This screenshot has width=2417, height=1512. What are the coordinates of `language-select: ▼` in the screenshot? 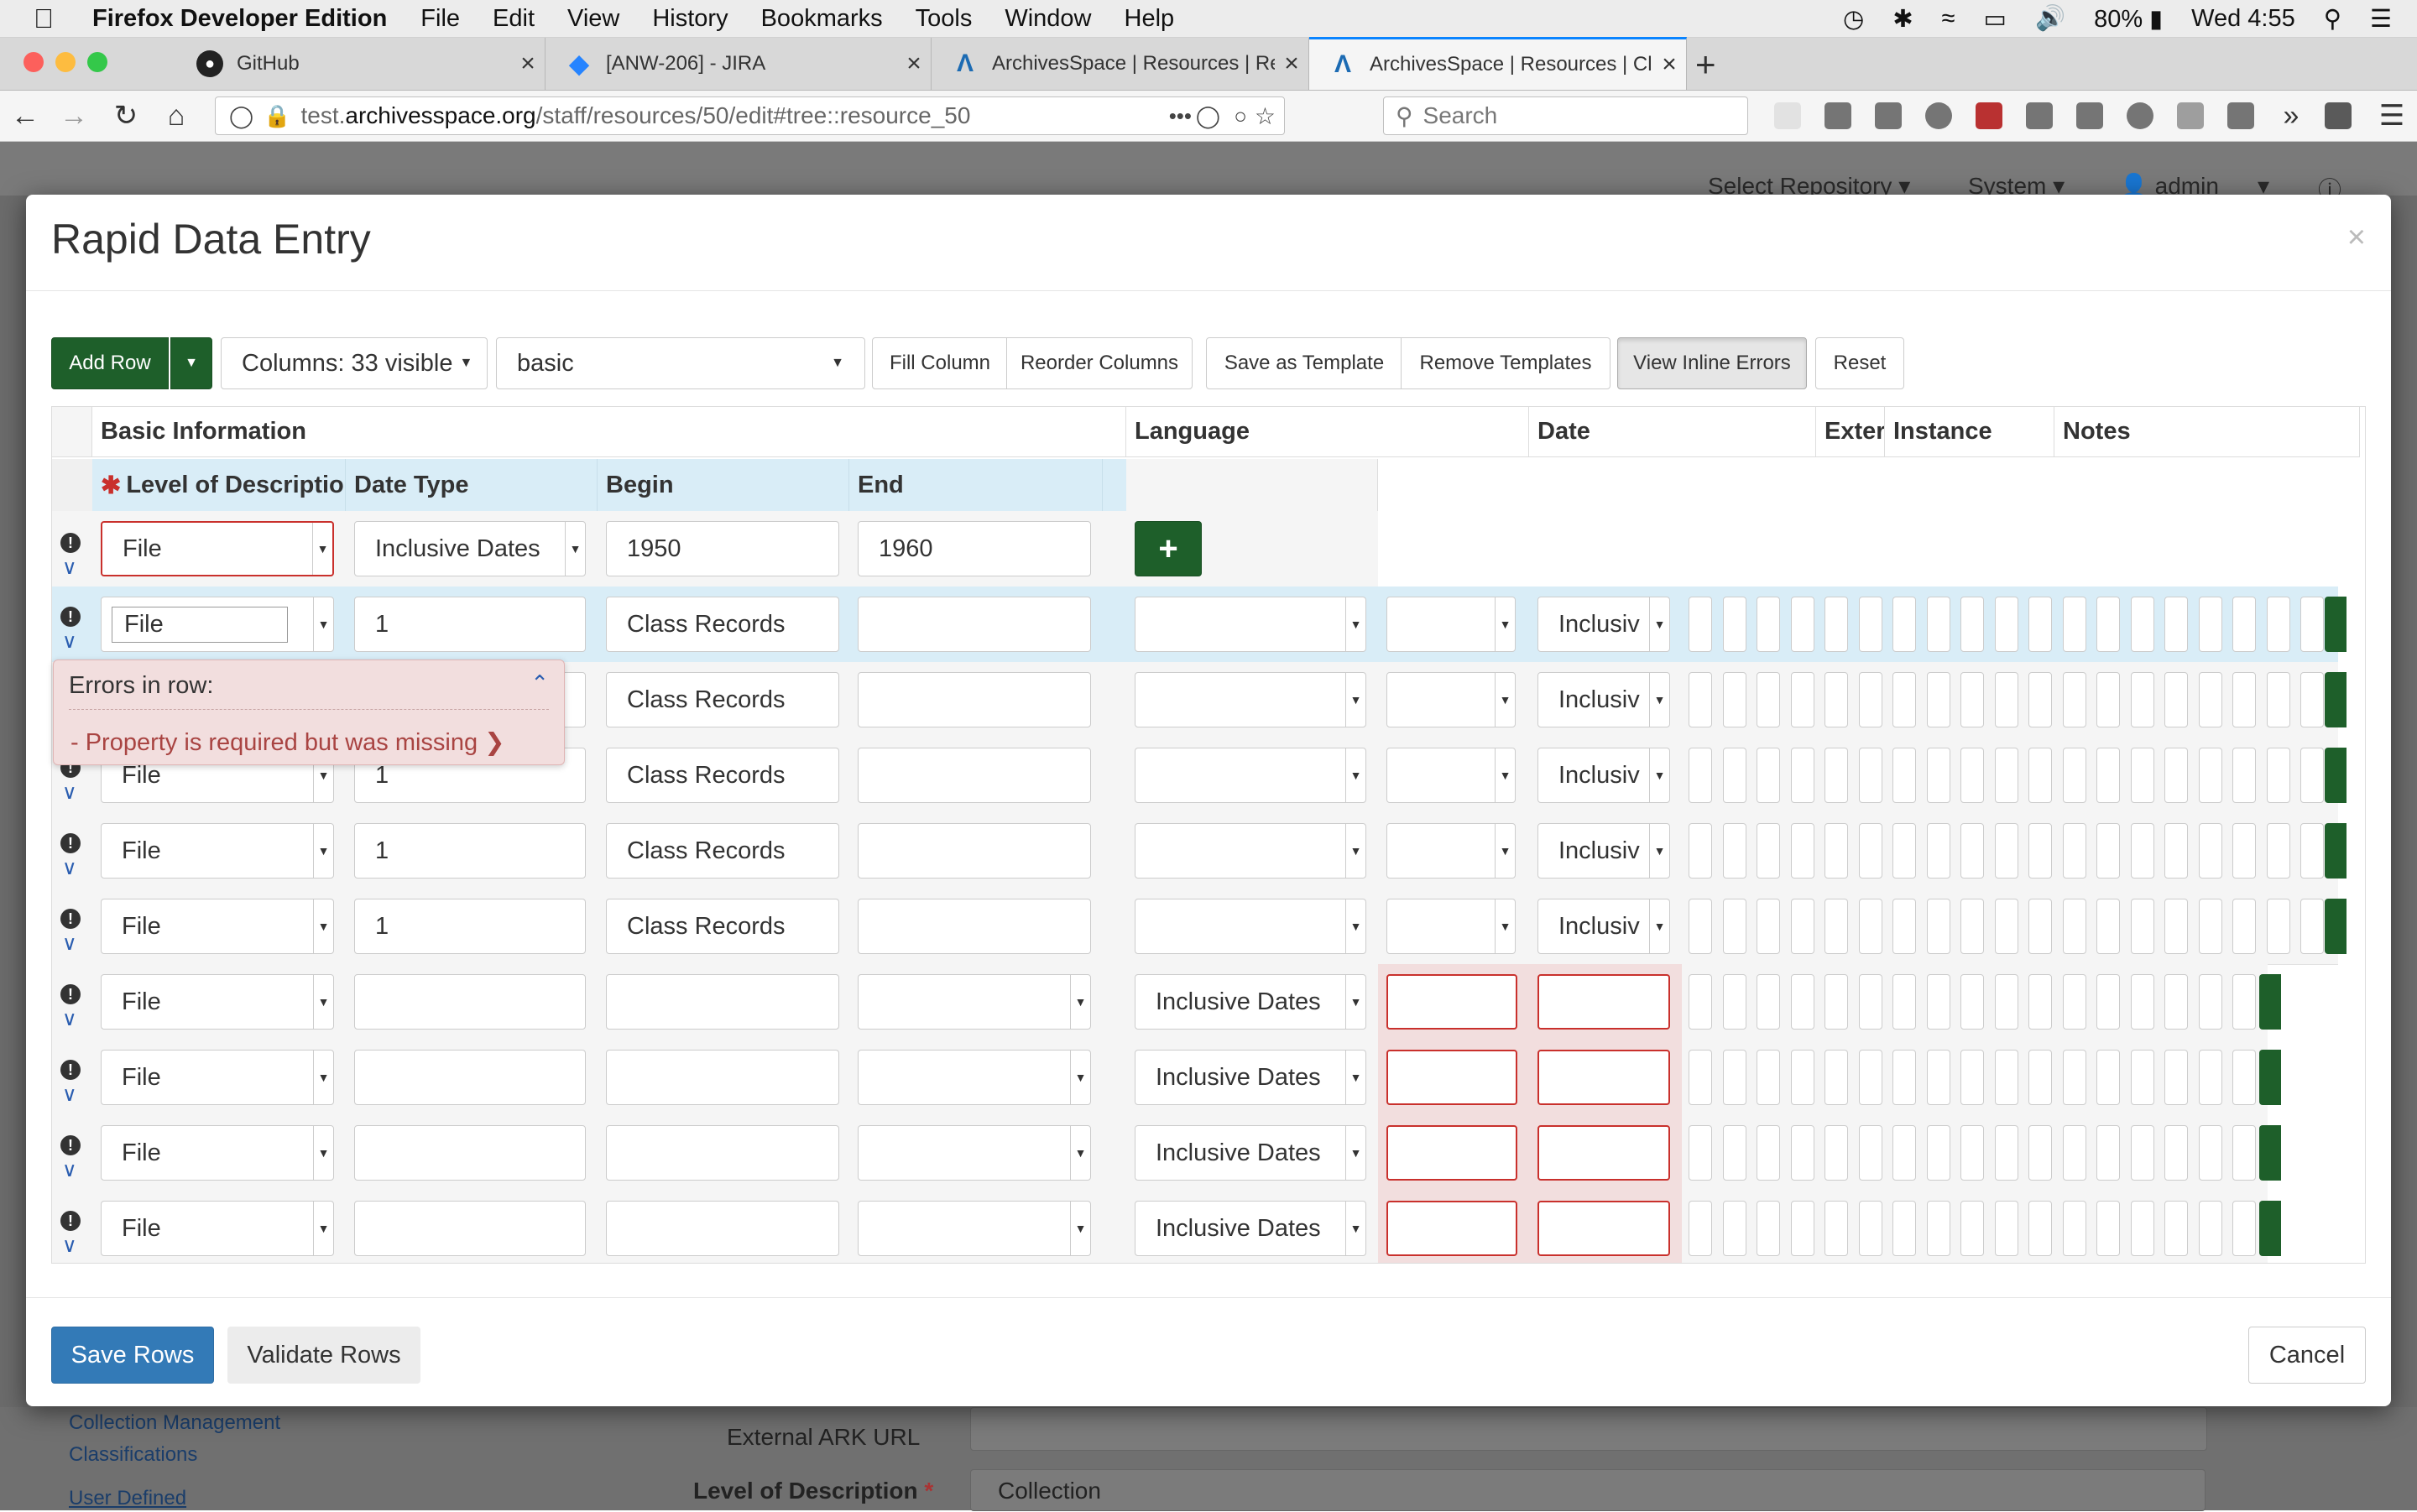 It's located at (1250, 926).